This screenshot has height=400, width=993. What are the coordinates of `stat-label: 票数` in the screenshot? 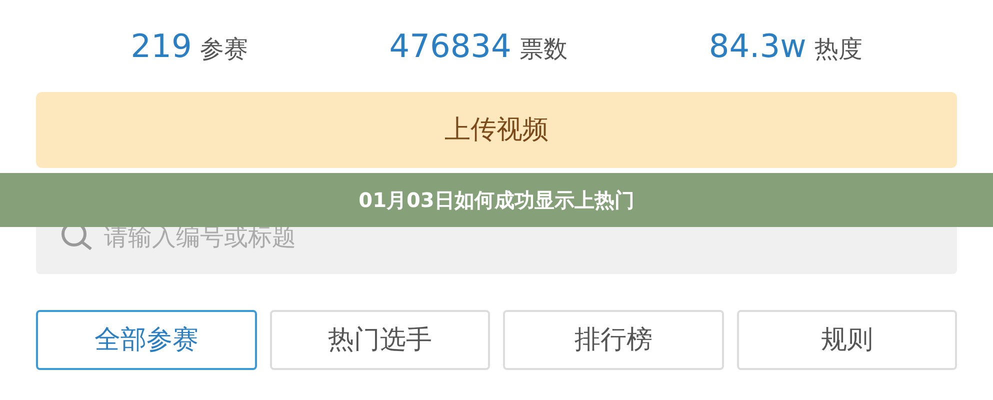 It's located at (543, 49).